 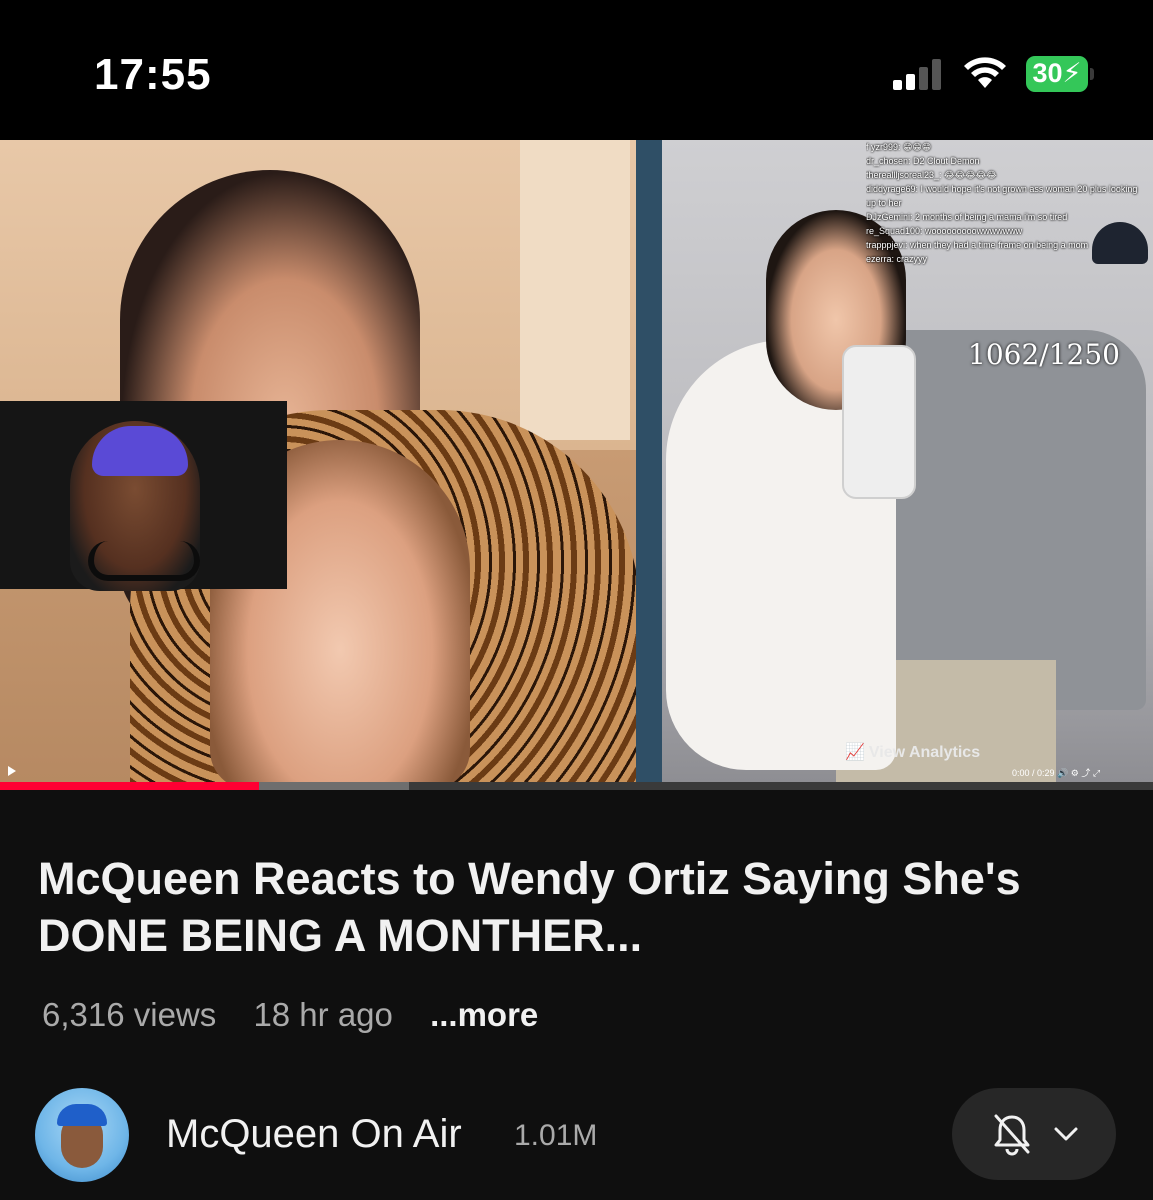 What do you see at coordinates (129, 1014) in the screenshot?
I see `view-count: 6,316 views` at bounding box center [129, 1014].